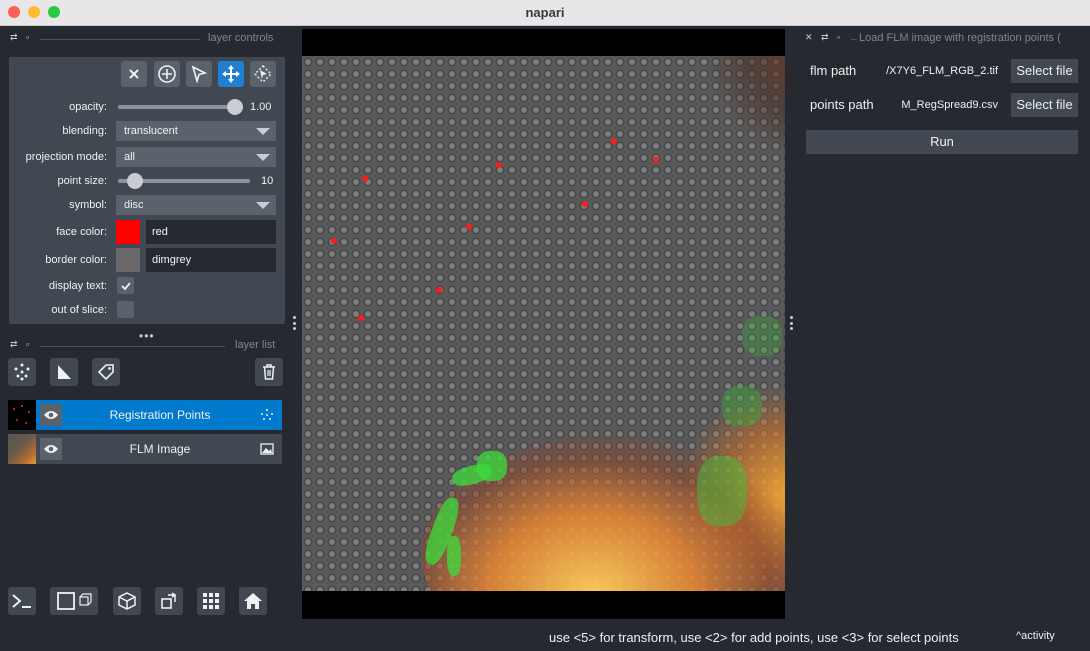 The image size is (1090, 651). I want to click on select-flm-file-button: Select file, so click(1044, 71).